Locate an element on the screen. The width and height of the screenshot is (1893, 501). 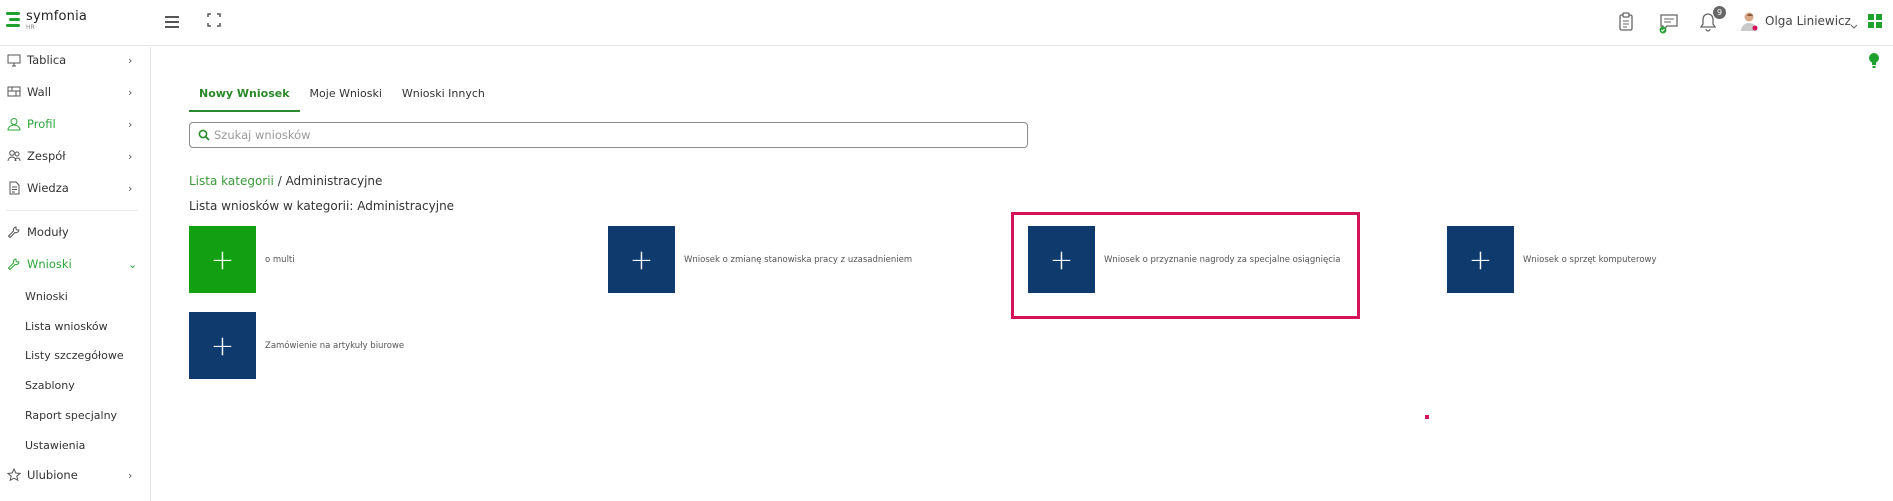
sidebar-item-label: Profil is located at coordinates (41, 124).